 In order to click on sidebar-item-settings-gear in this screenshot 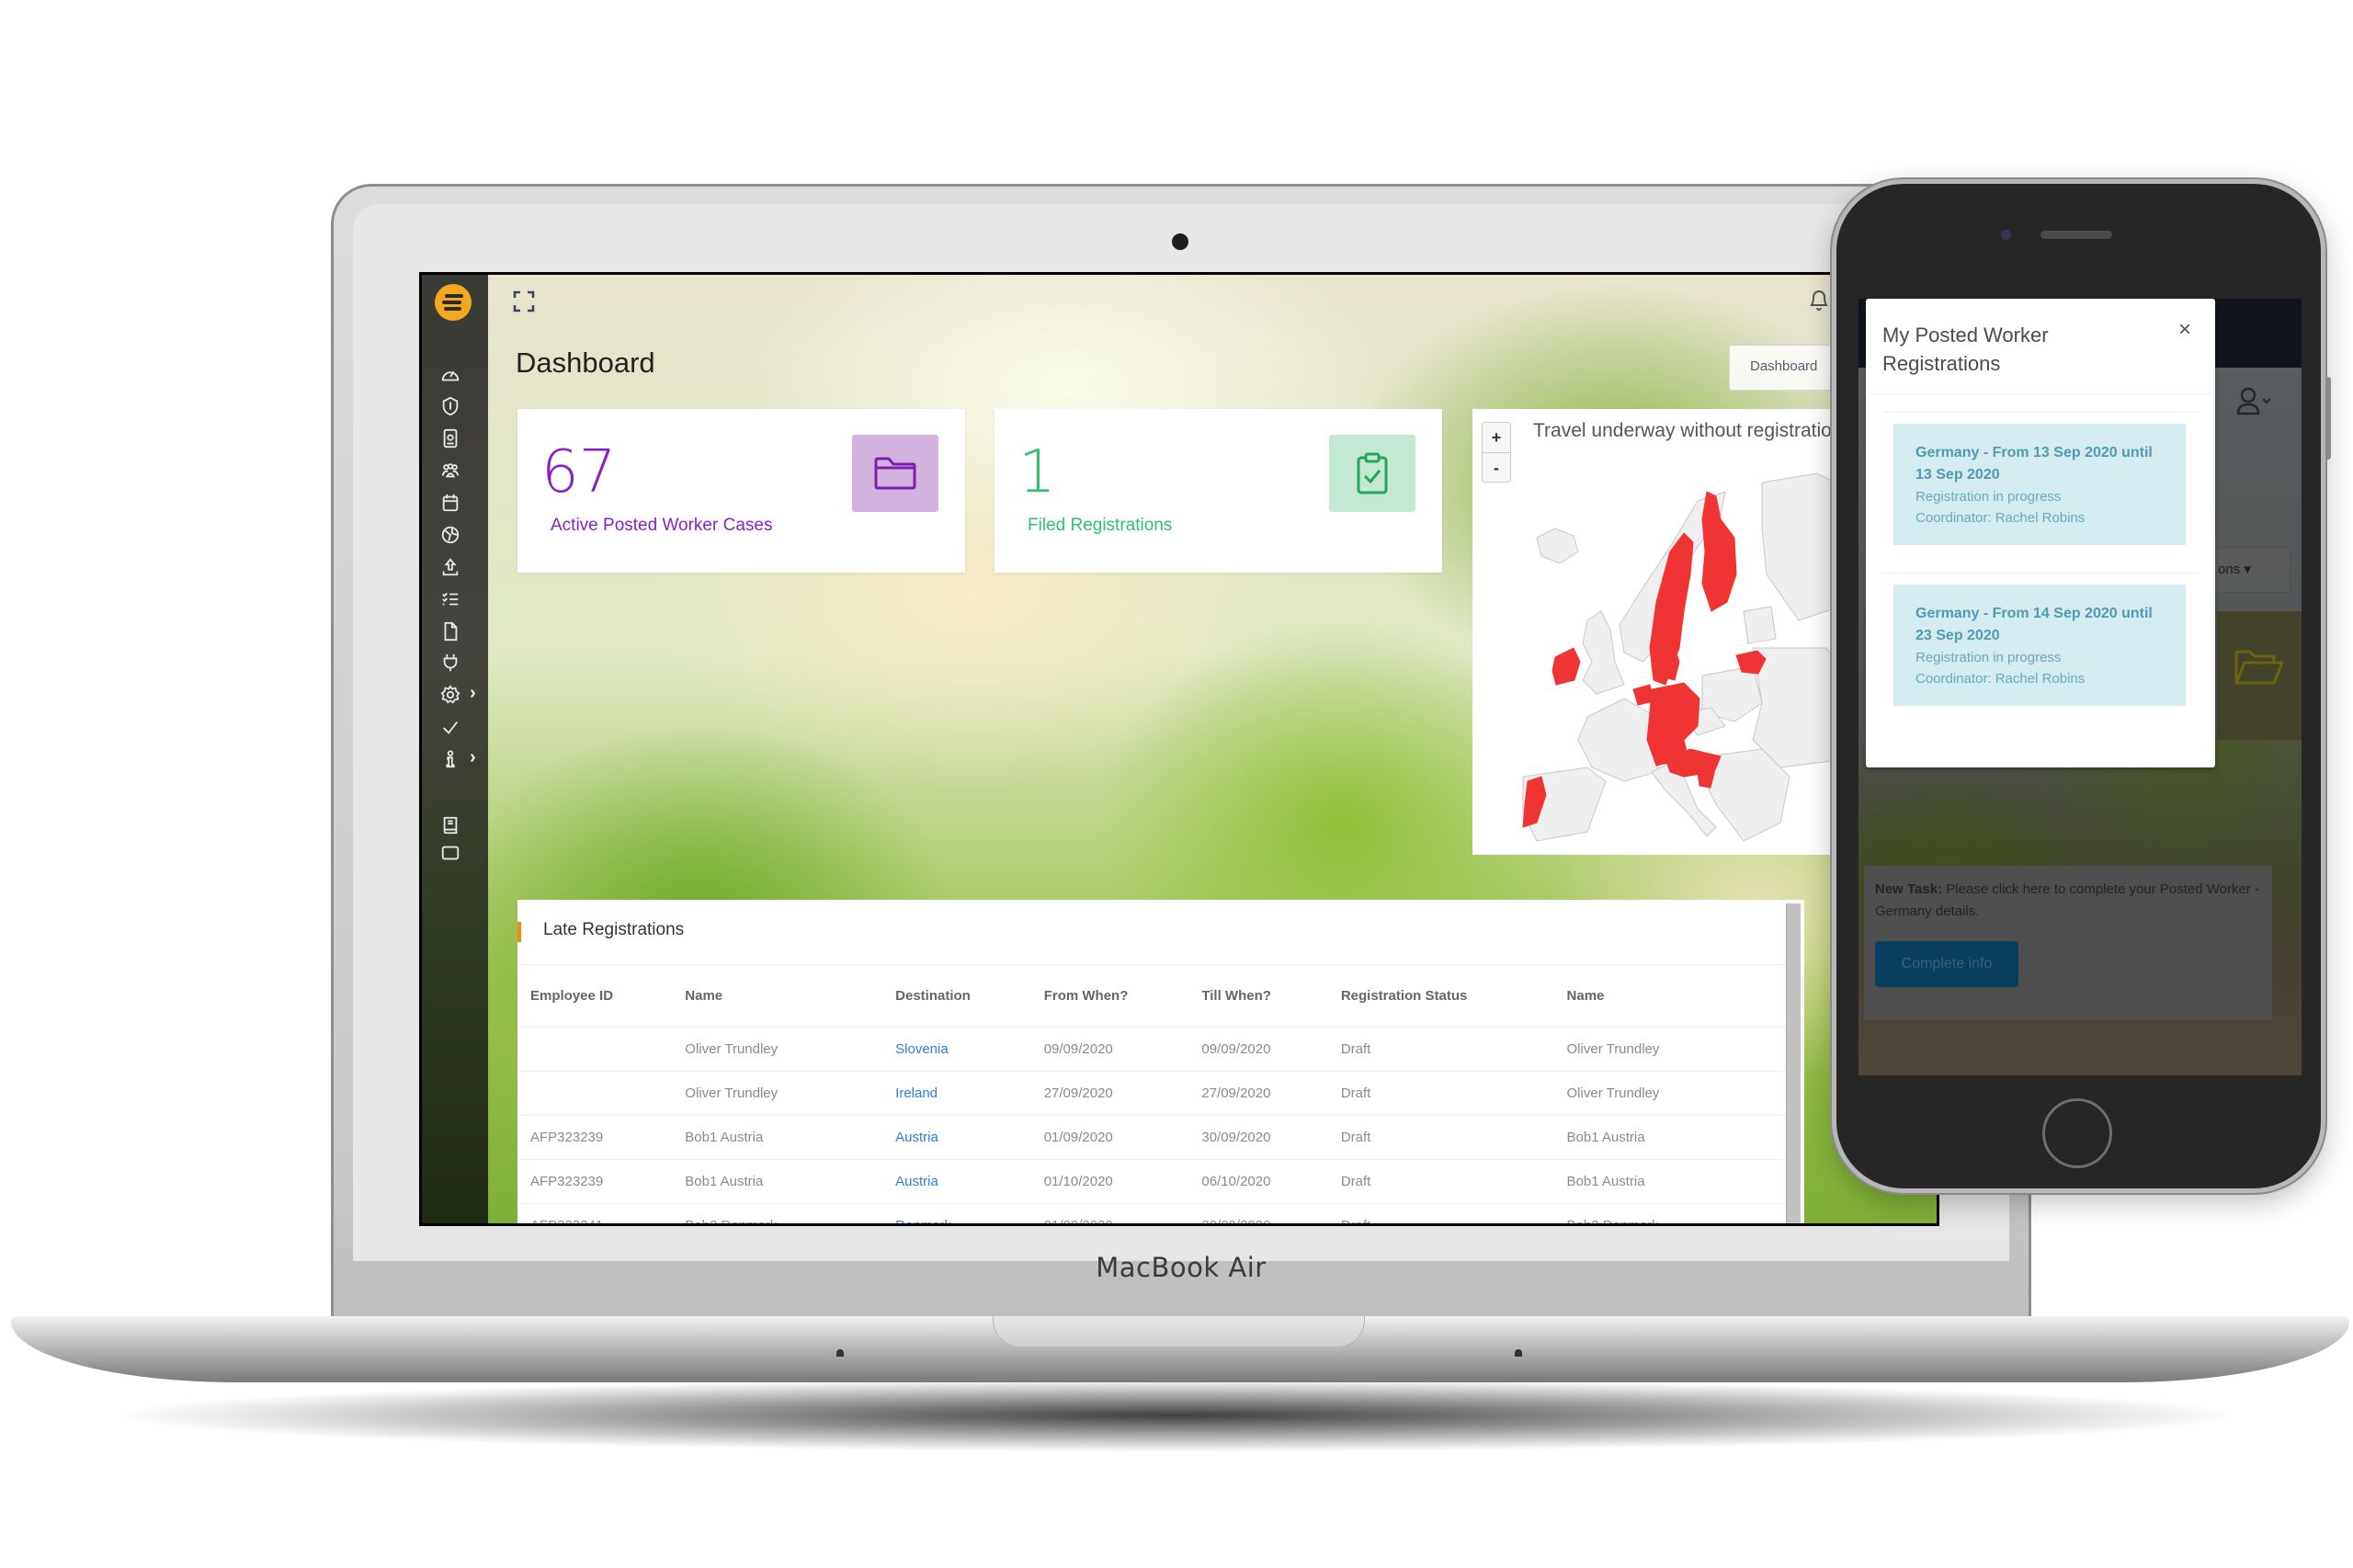, I will do `click(450, 695)`.